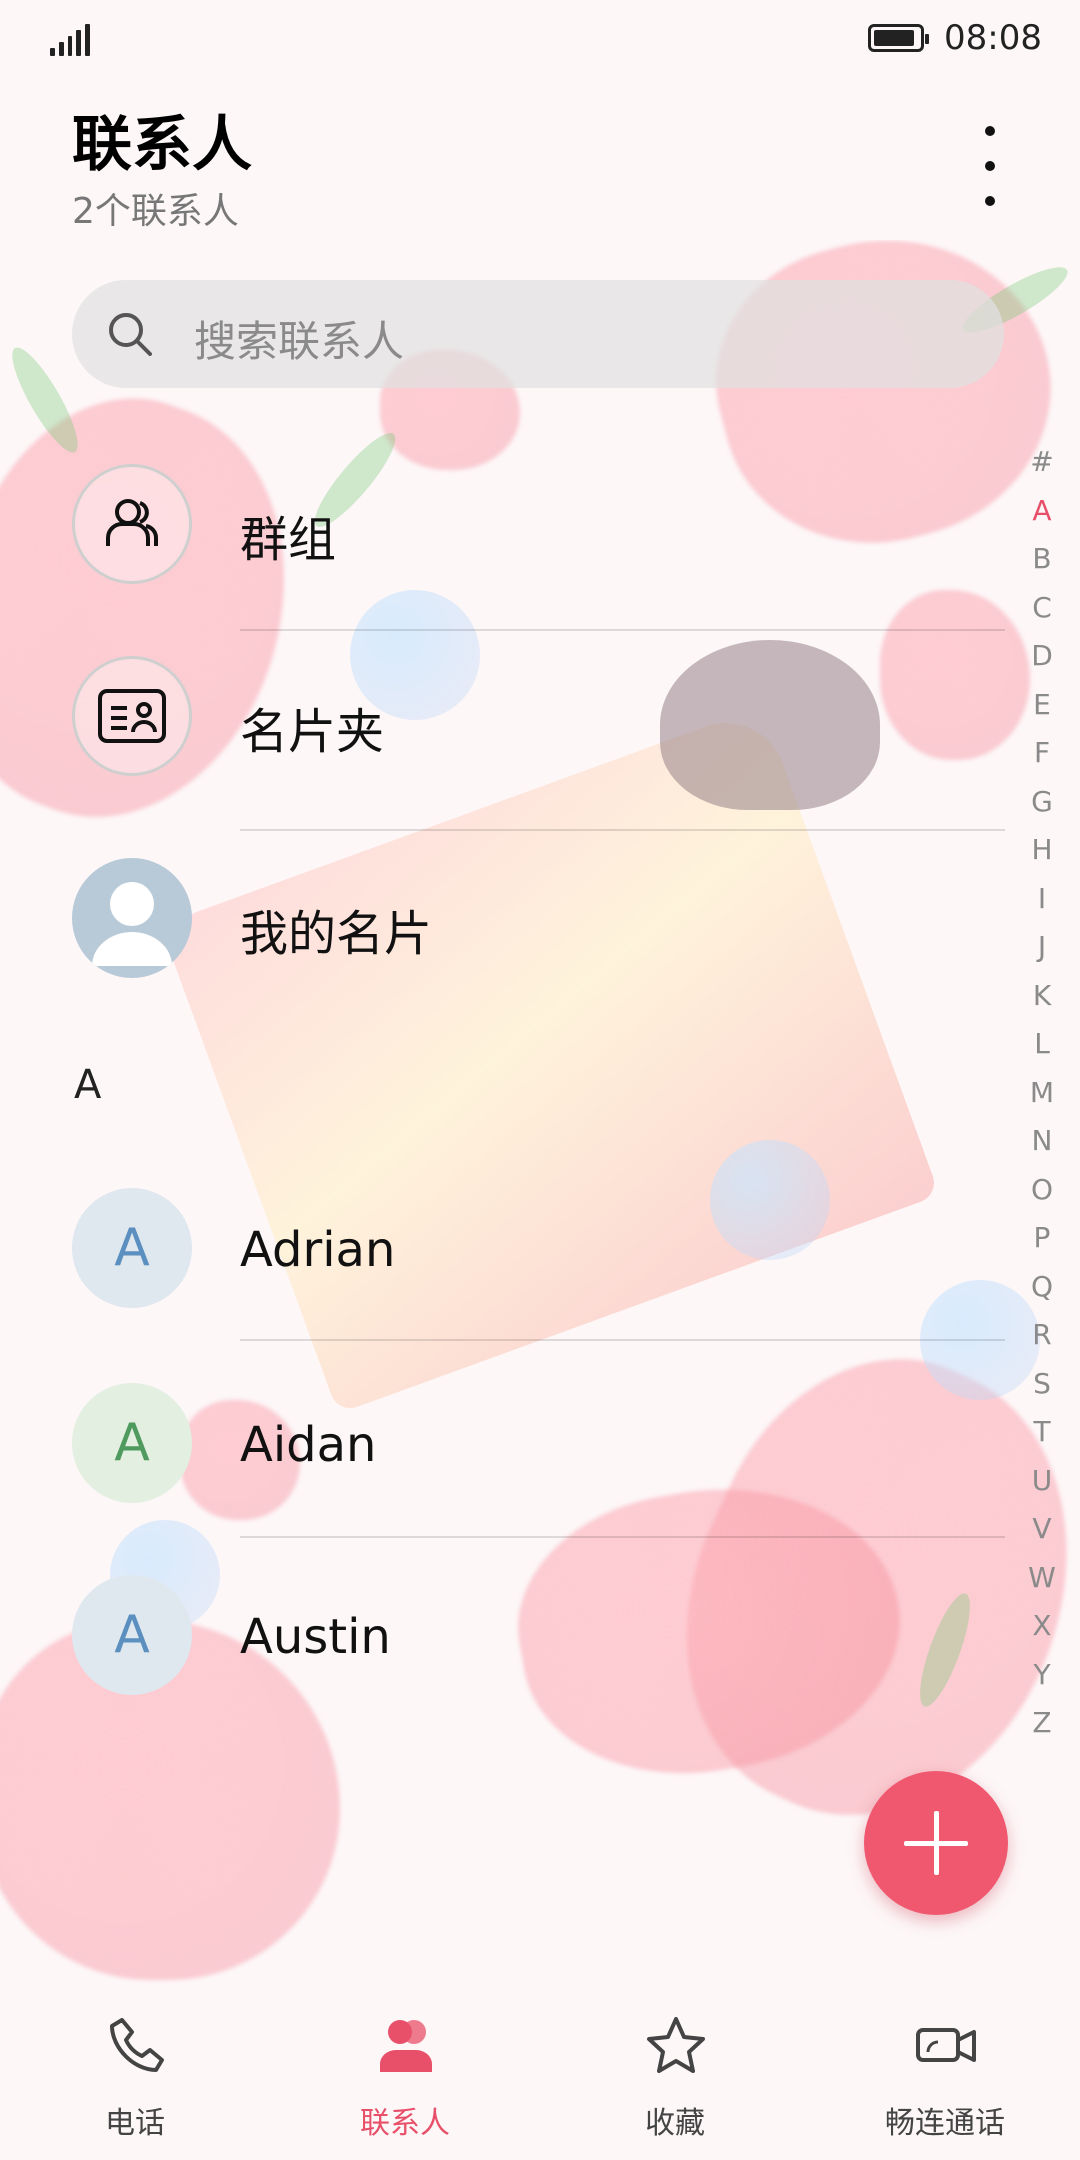 The width and height of the screenshot is (1080, 2160). I want to click on my-card-row: 我的名片, so click(500, 923).